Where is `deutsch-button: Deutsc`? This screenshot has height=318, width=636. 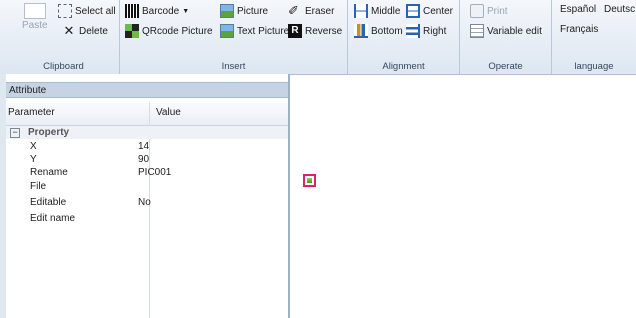 deutsch-button: Deutsc is located at coordinates (619, 9).